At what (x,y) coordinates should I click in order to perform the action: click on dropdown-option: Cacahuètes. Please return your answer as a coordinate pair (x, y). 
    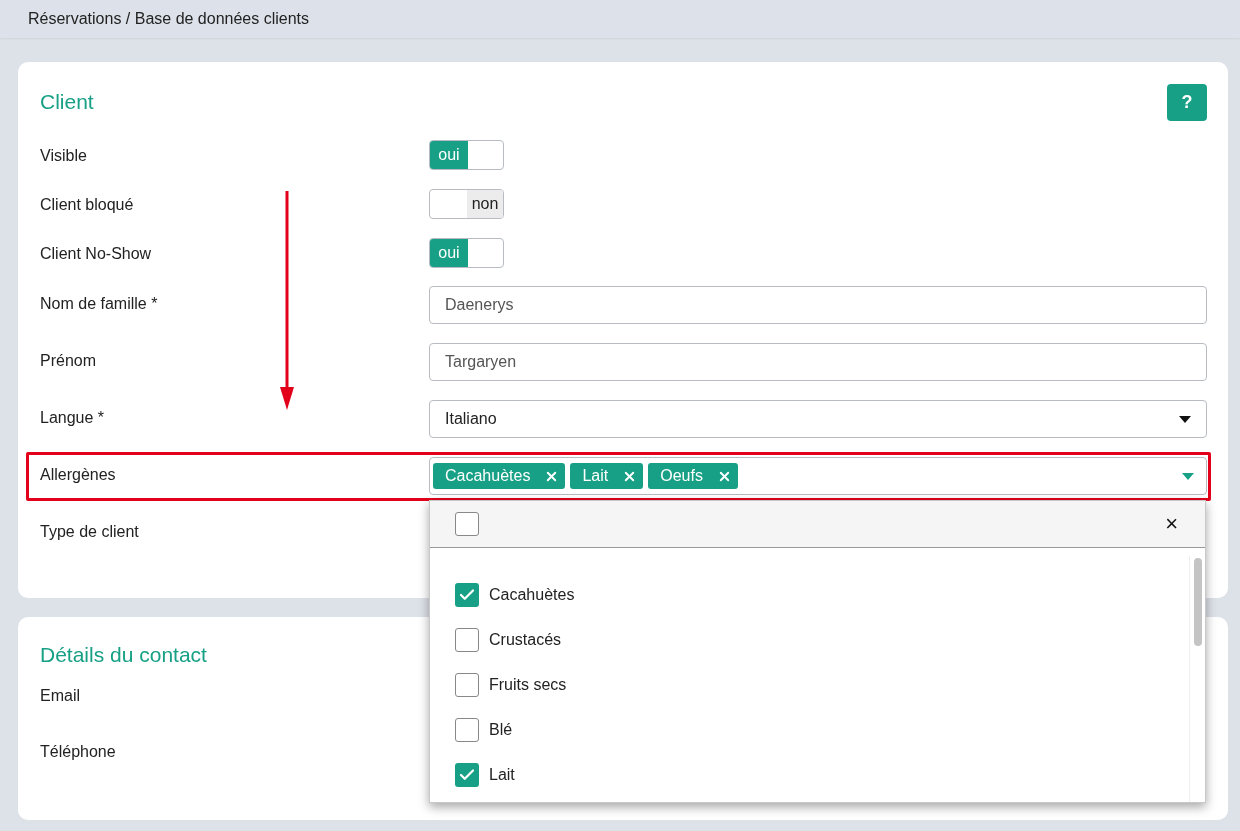
    Looking at the image, I should click on (822, 594).